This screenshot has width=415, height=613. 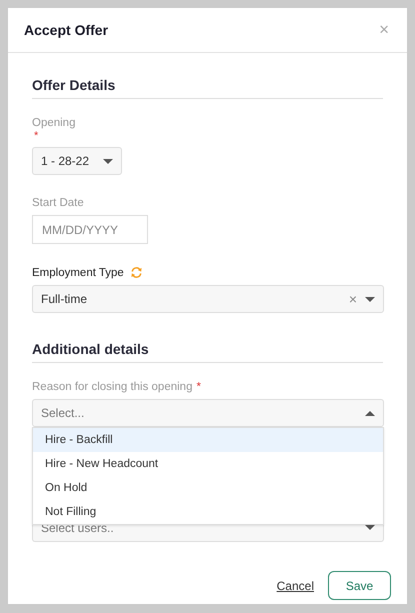 What do you see at coordinates (207, 352) in the screenshot?
I see `section-heading: Additional details` at bounding box center [207, 352].